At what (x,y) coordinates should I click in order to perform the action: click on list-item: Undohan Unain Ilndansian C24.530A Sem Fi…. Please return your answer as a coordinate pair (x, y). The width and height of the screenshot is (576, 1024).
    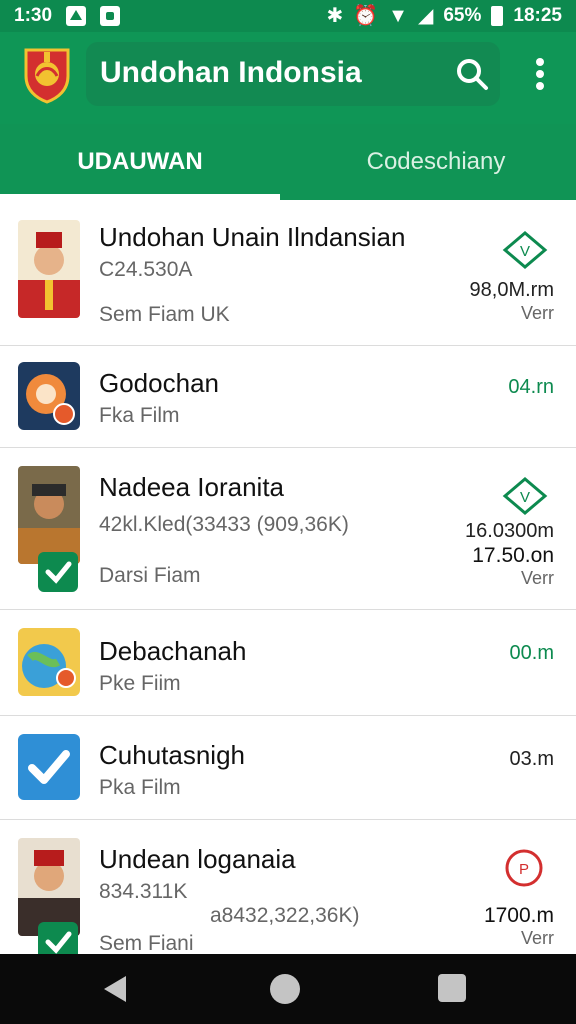
    Looking at the image, I should click on (288, 273).